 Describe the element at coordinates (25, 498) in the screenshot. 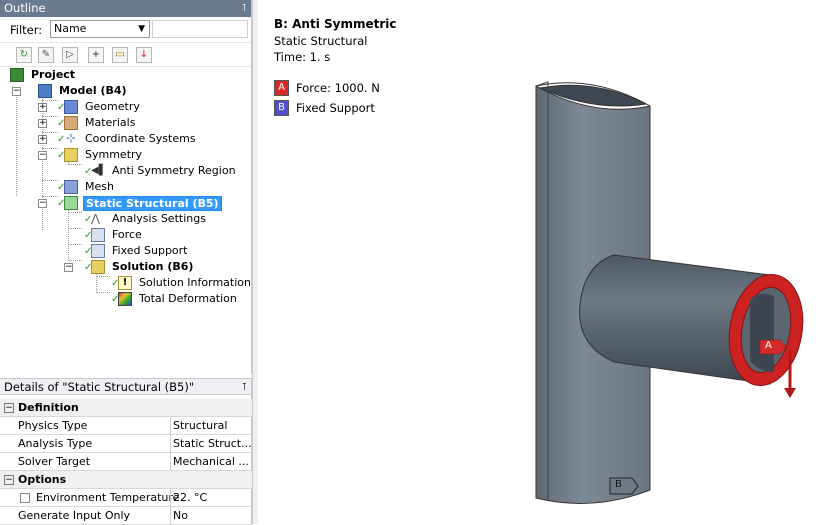

I see `parameter-checkbox` at that location.